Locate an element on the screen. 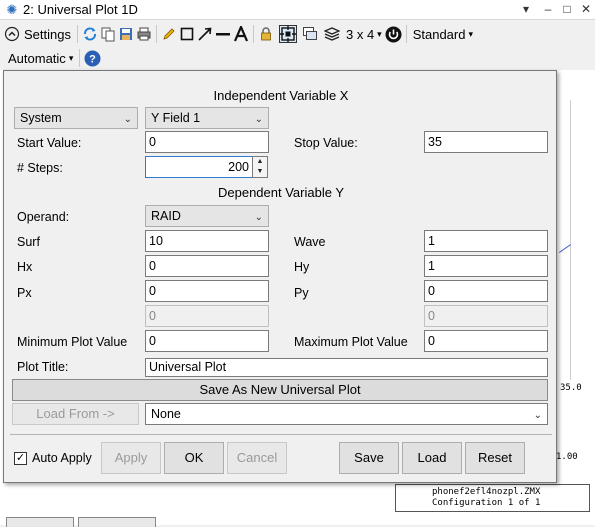  title-bar: ✺ 2: Universal Plot 1D ▾ – □ ✕ is located at coordinates (297, 10).